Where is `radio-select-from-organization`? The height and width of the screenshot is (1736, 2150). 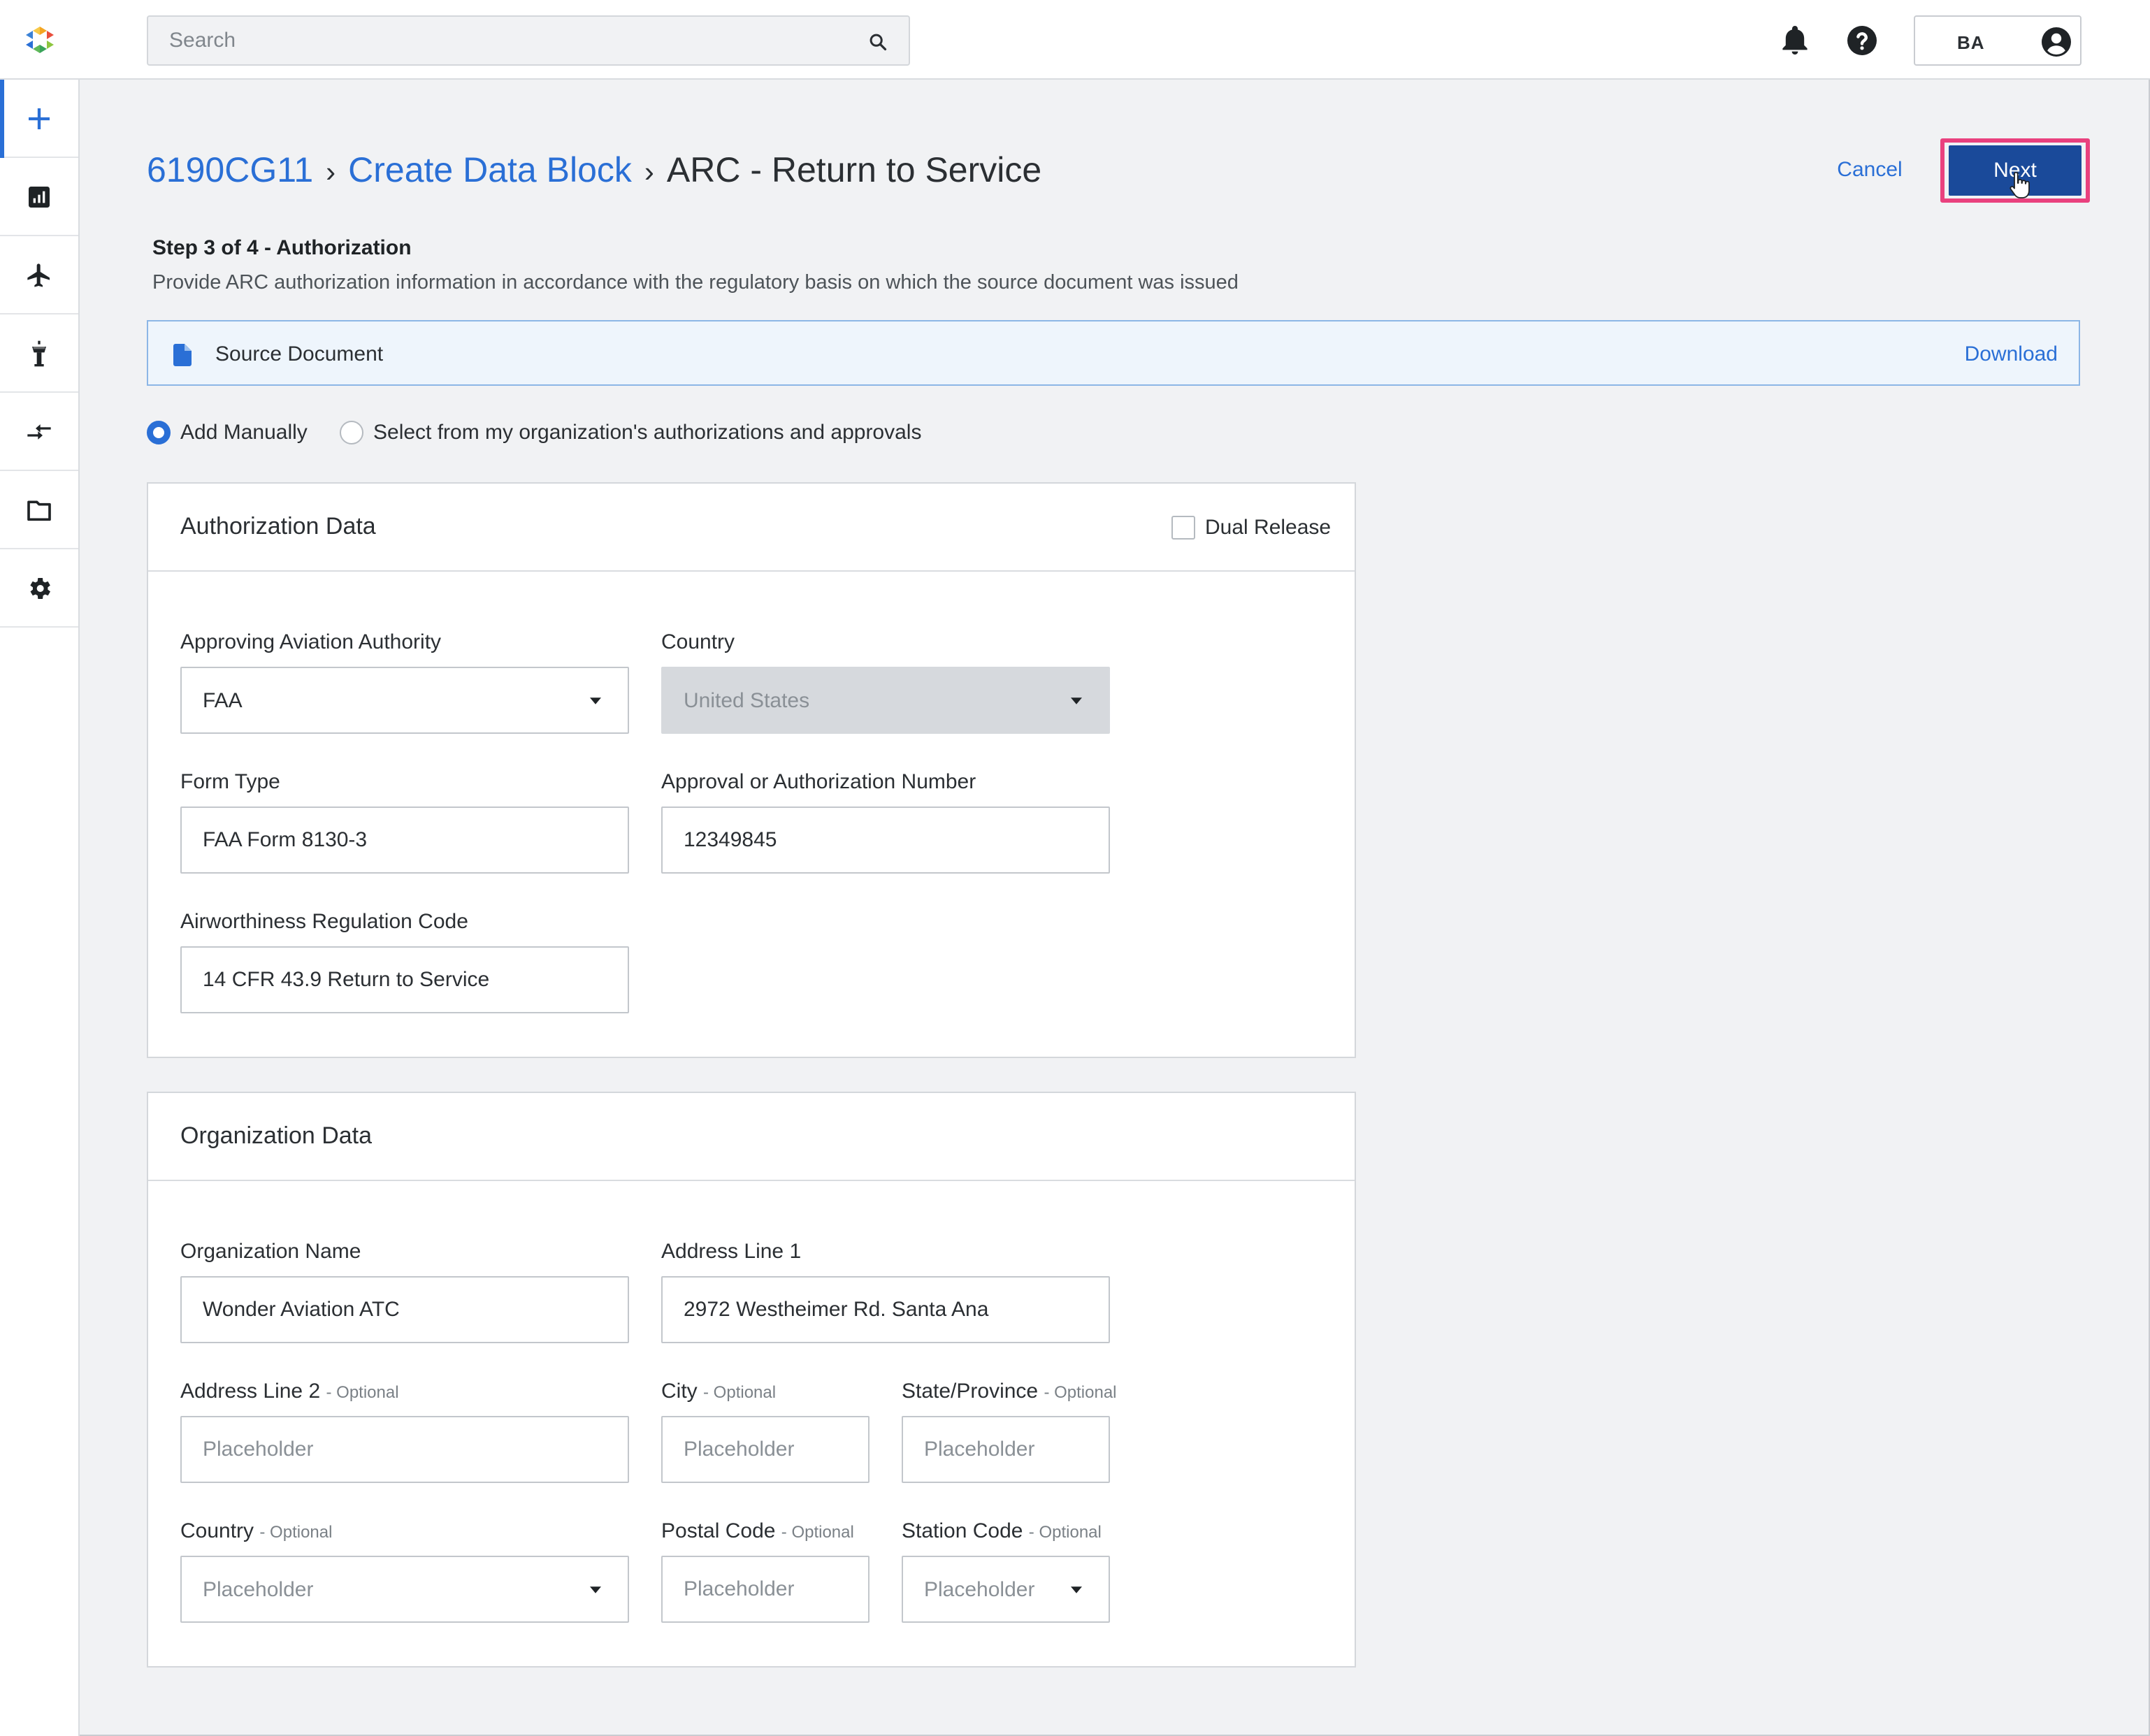 radio-select-from-organization is located at coordinates (351, 432).